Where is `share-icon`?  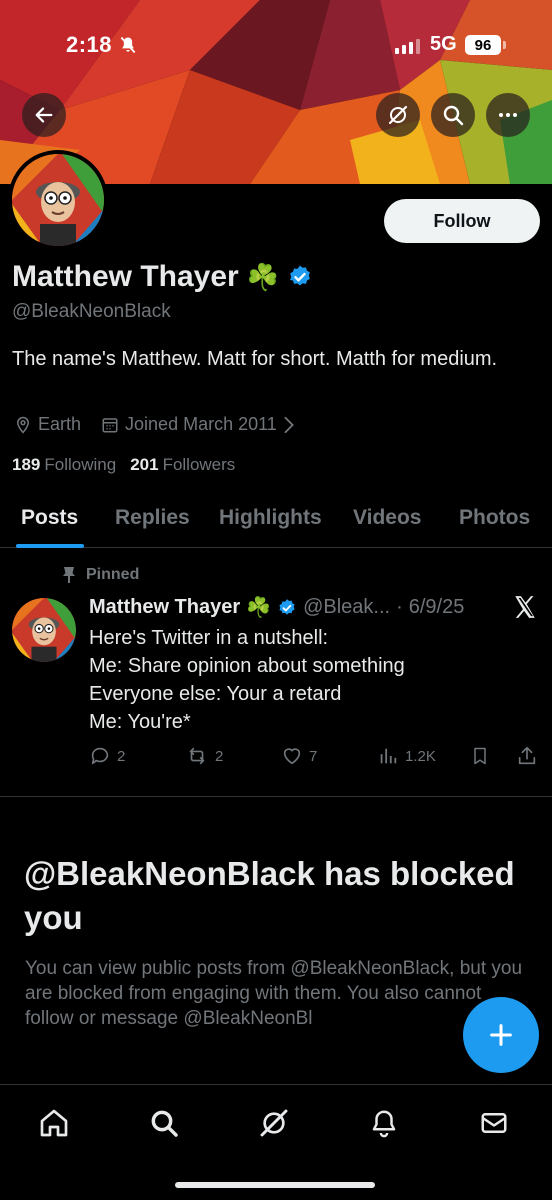 share-icon is located at coordinates (527, 755).